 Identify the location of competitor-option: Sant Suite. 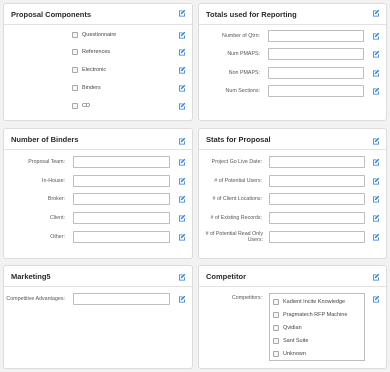
(290, 340).